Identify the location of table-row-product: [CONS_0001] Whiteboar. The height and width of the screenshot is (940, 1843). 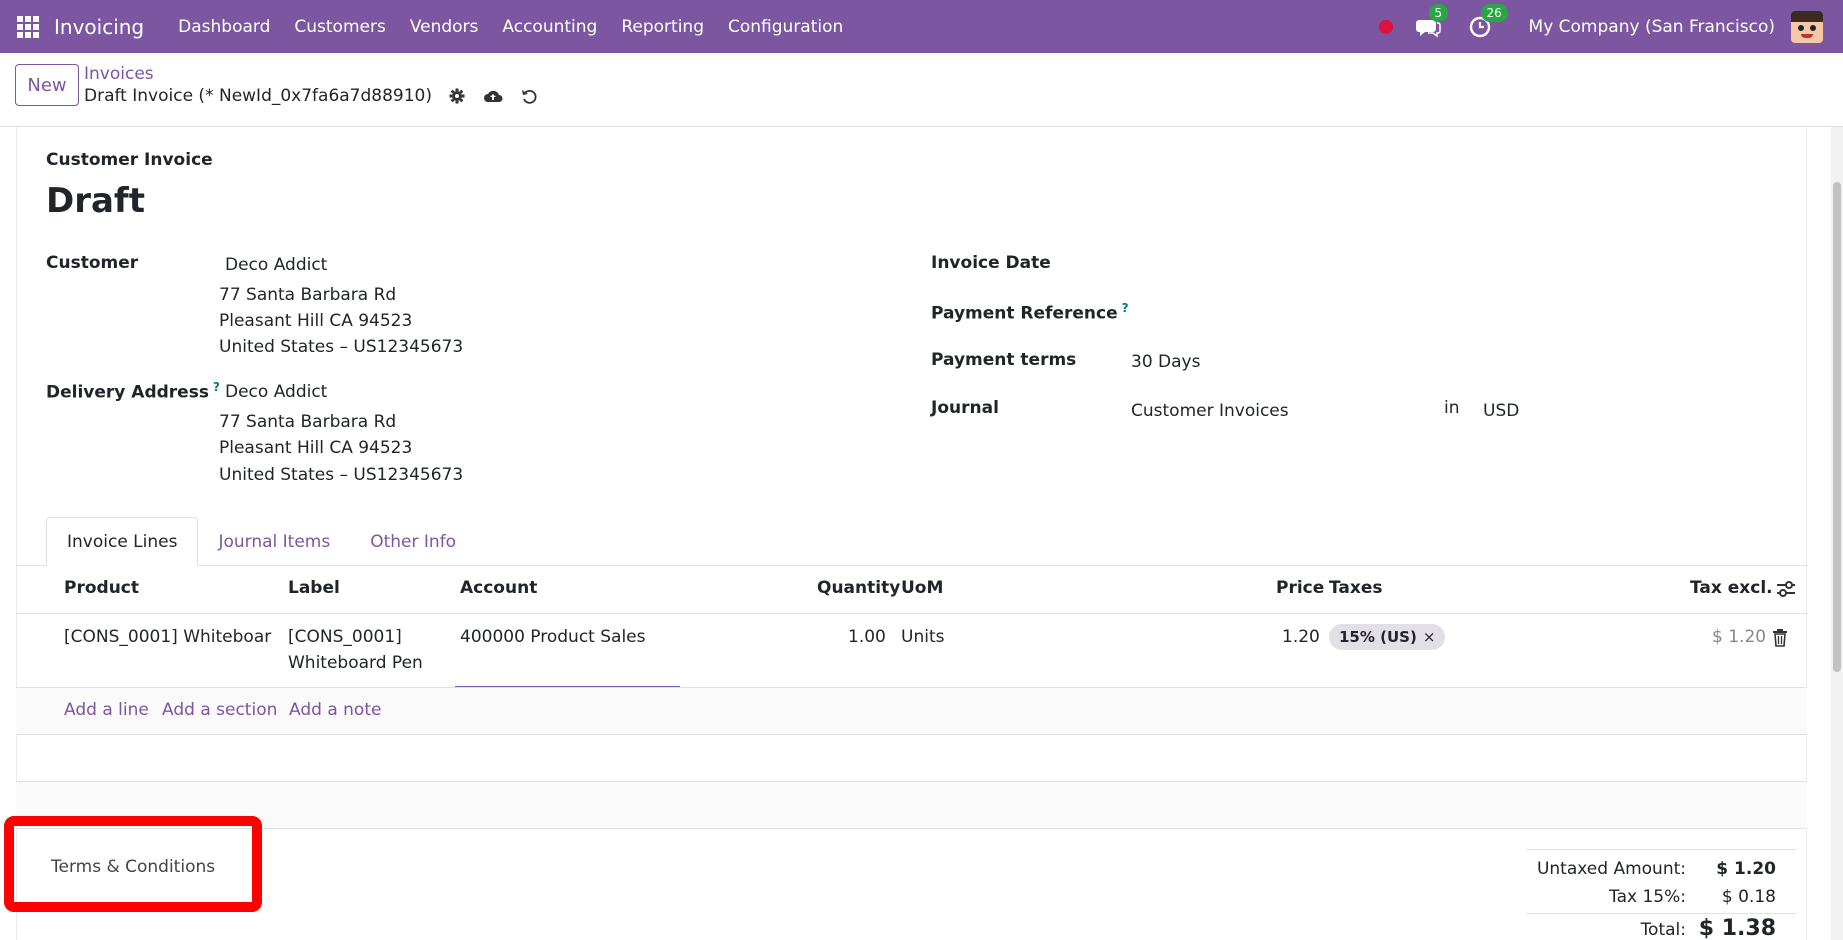
(167, 637).